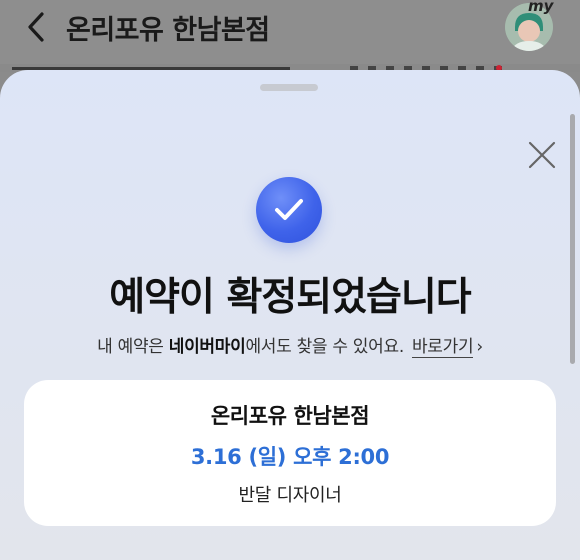  What do you see at coordinates (289, 87) in the screenshot?
I see `sheet-drag-handle` at bounding box center [289, 87].